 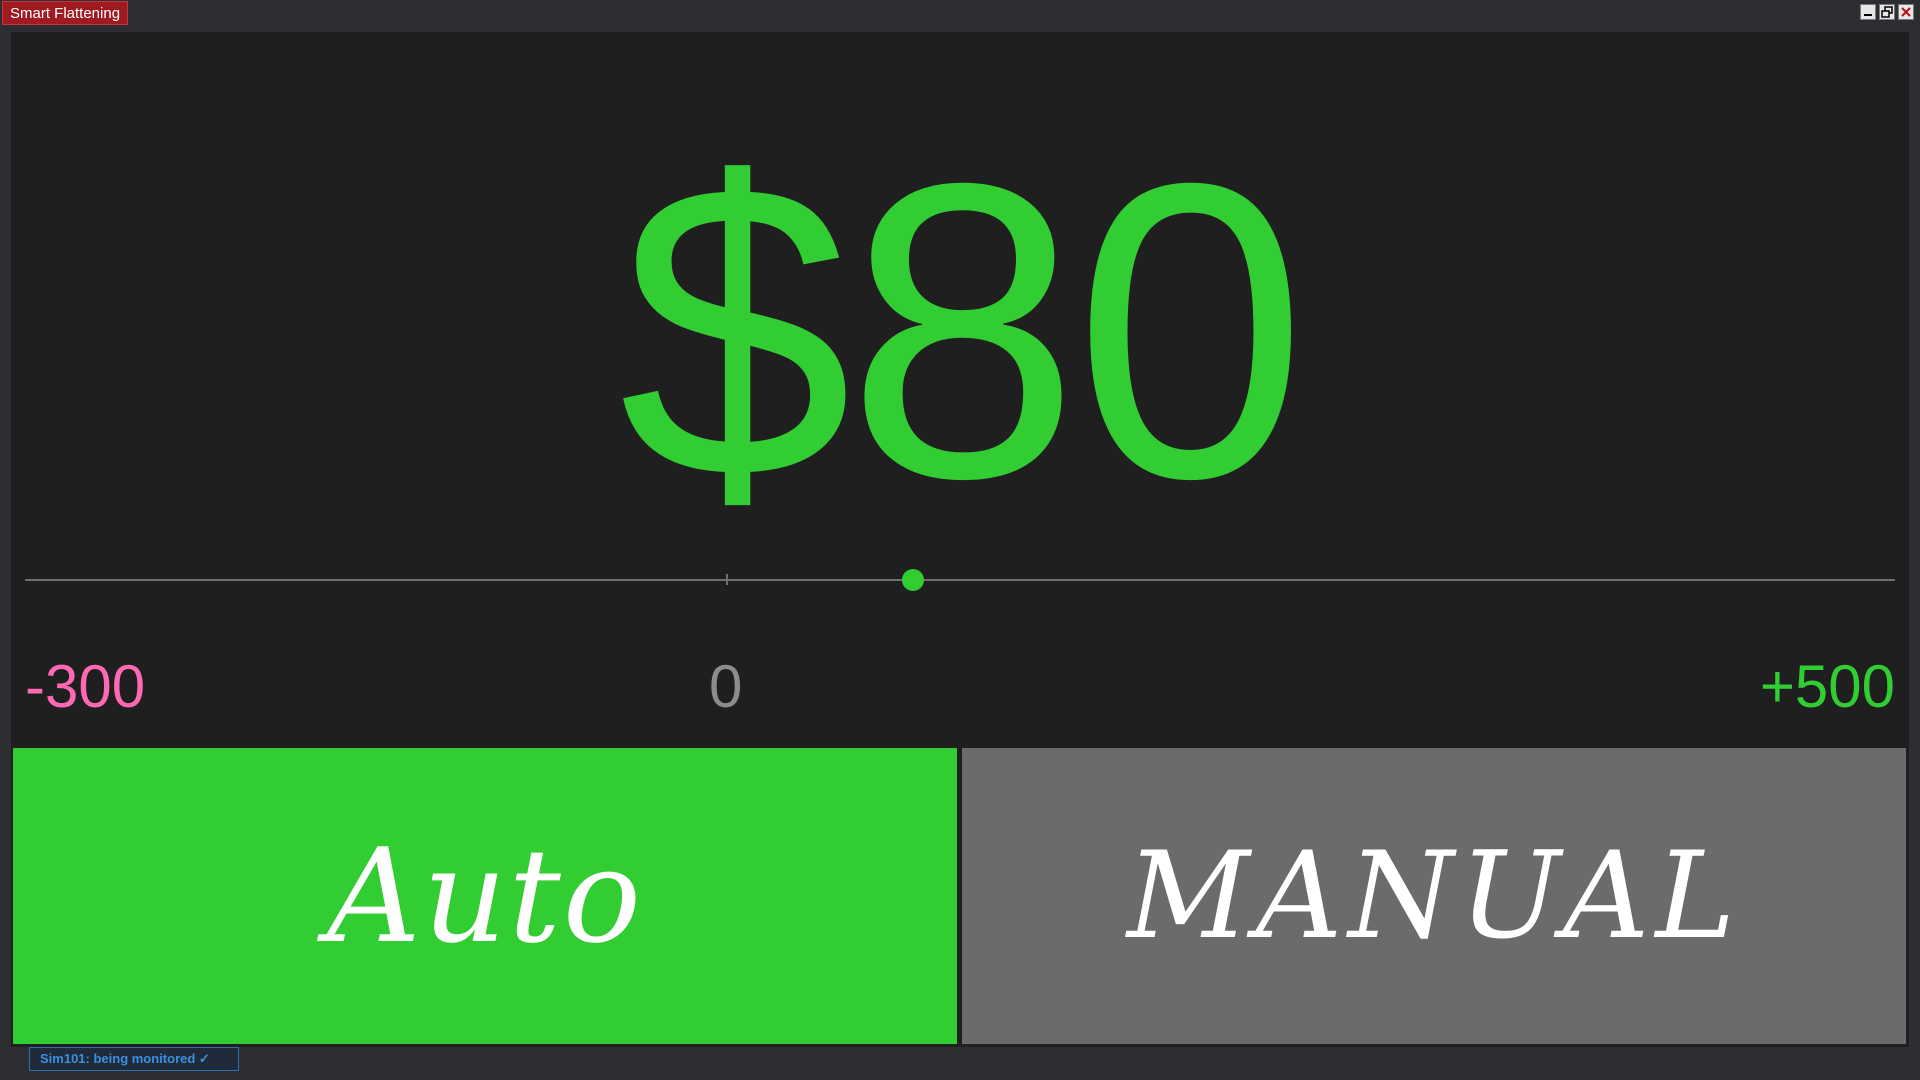 I want to click on window-controls, so click(x=1887, y=13).